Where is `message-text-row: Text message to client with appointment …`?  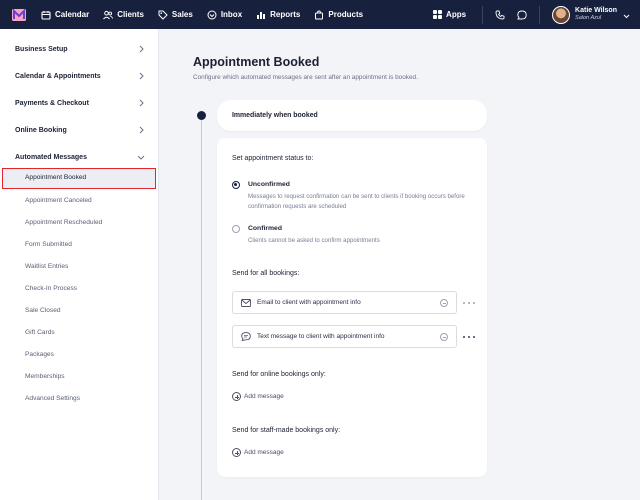 message-text-row: Text message to client with appointment … is located at coordinates (344, 336).